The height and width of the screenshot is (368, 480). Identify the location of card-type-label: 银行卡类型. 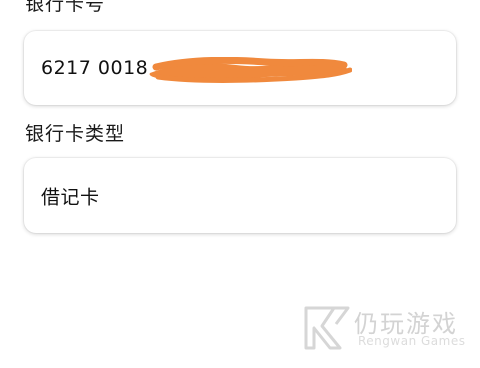
(75, 134).